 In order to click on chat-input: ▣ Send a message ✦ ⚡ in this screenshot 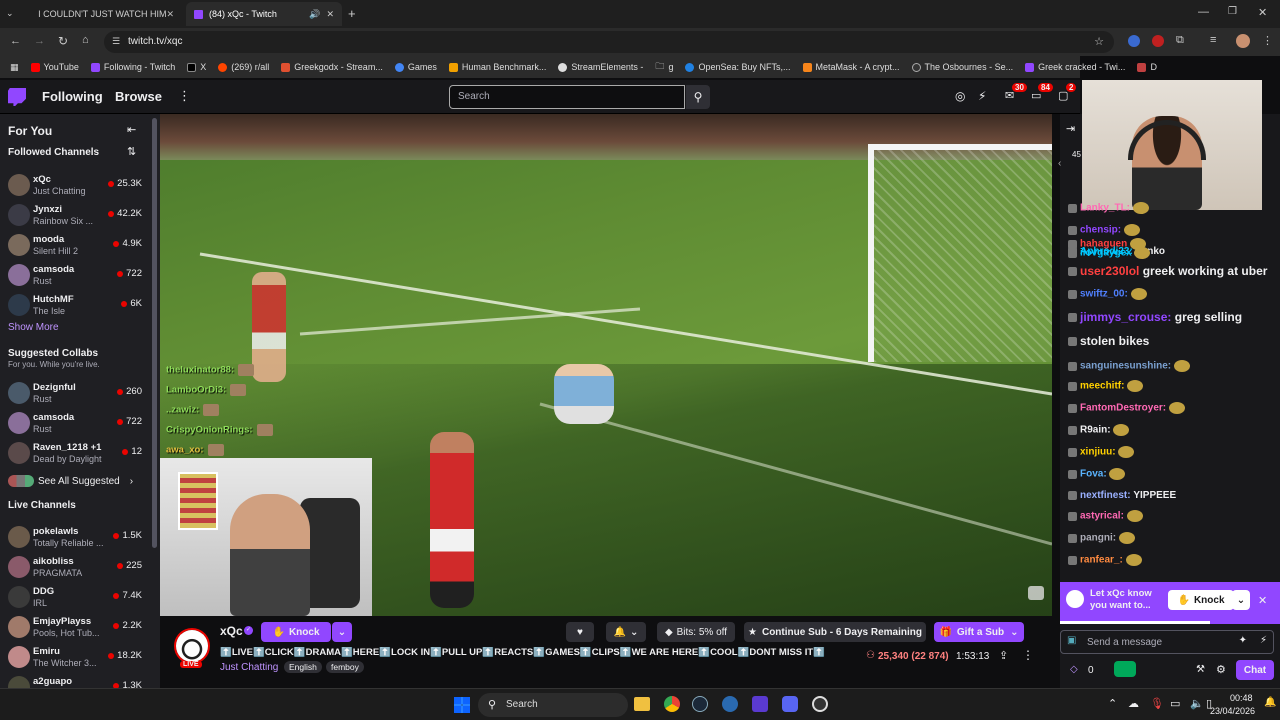, I will do `click(1167, 642)`.